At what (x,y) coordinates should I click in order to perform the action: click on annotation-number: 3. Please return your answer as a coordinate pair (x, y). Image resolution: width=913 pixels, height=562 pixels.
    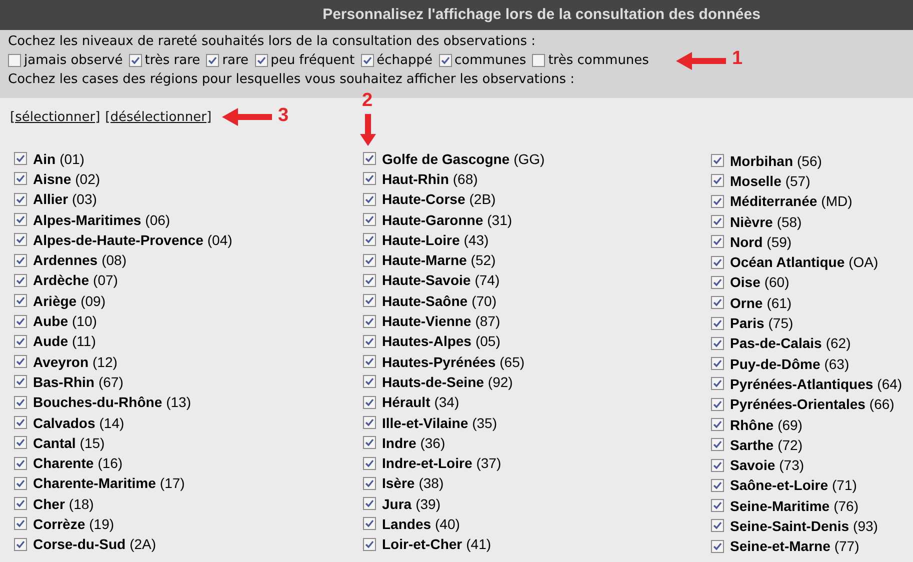
    Looking at the image, I should click on (283, 115).